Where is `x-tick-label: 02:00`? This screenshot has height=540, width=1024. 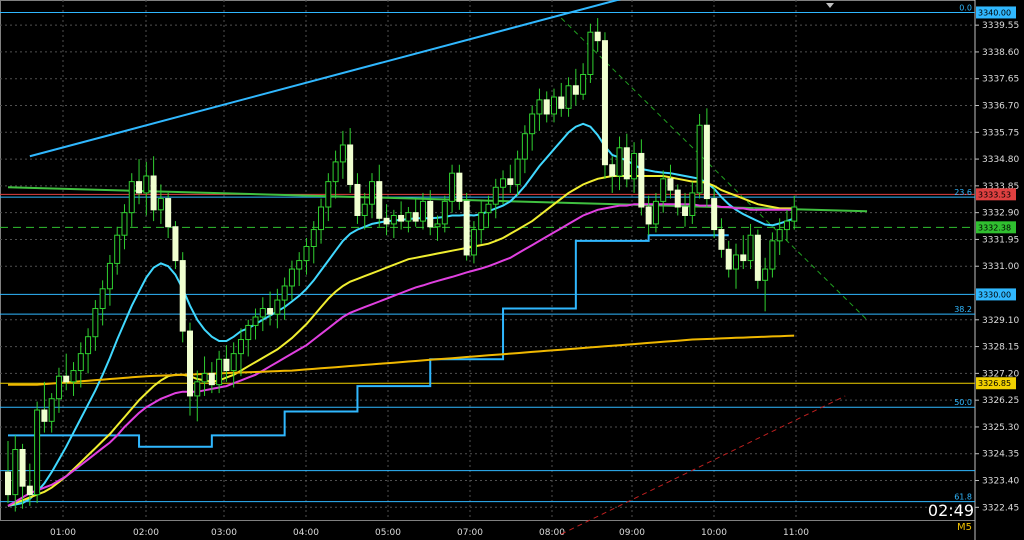 x-tick-label: 02:00 is located at coordinates (146, 533).